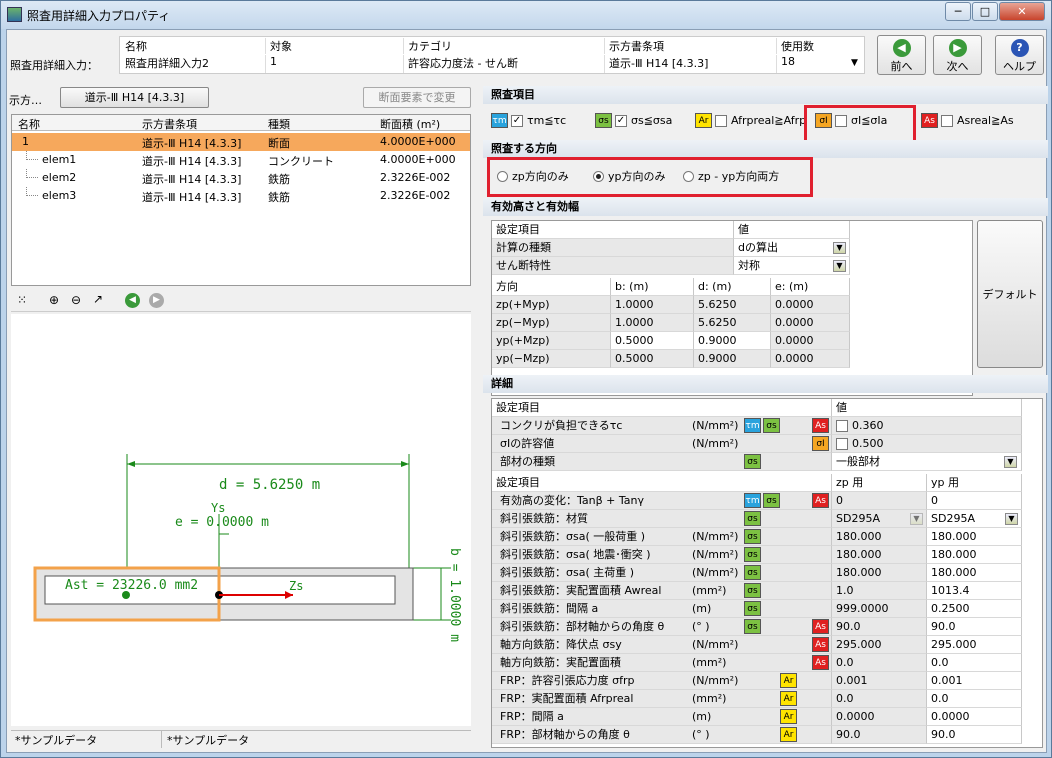 This screenshot has height=758, width=1052. I want to click on maximize-button: □, so click(985, 11).